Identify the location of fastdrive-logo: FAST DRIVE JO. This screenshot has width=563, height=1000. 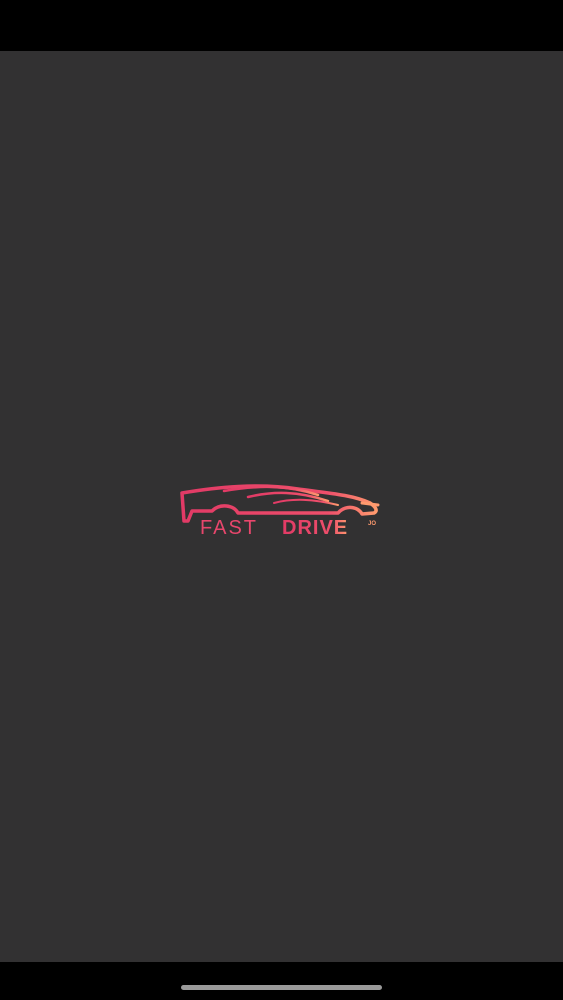
(283, 511).